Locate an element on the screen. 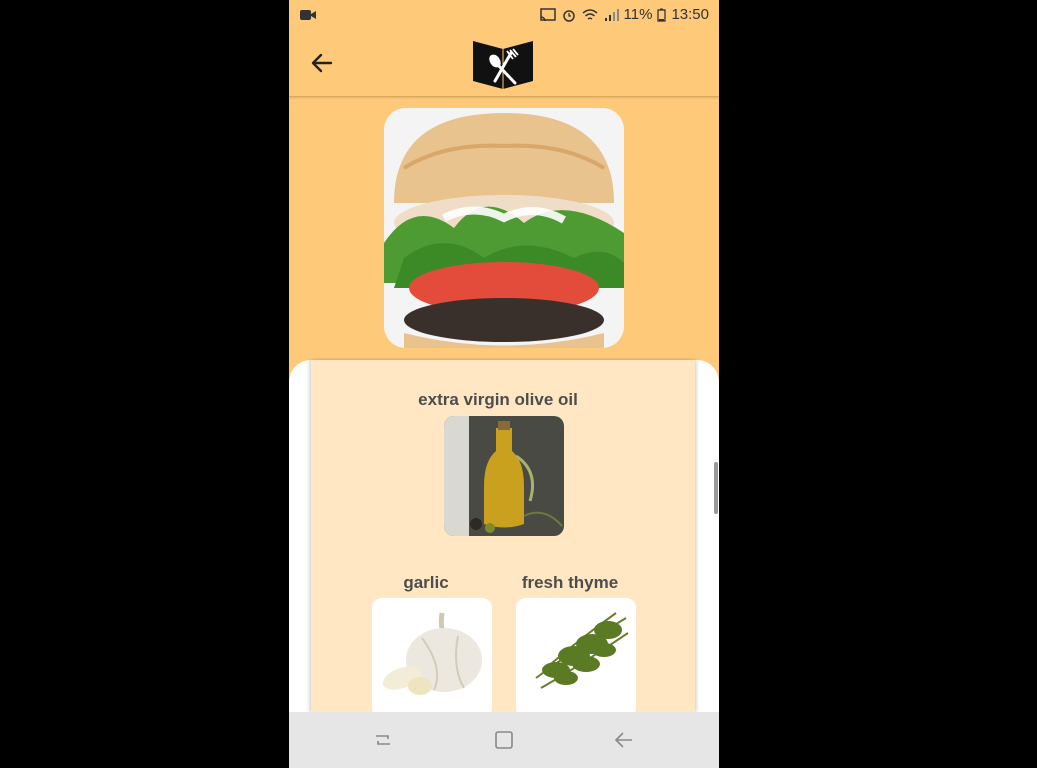 The height and width of the screenshot is (768, 1037). back-icon is located at coordinates (623, 740).